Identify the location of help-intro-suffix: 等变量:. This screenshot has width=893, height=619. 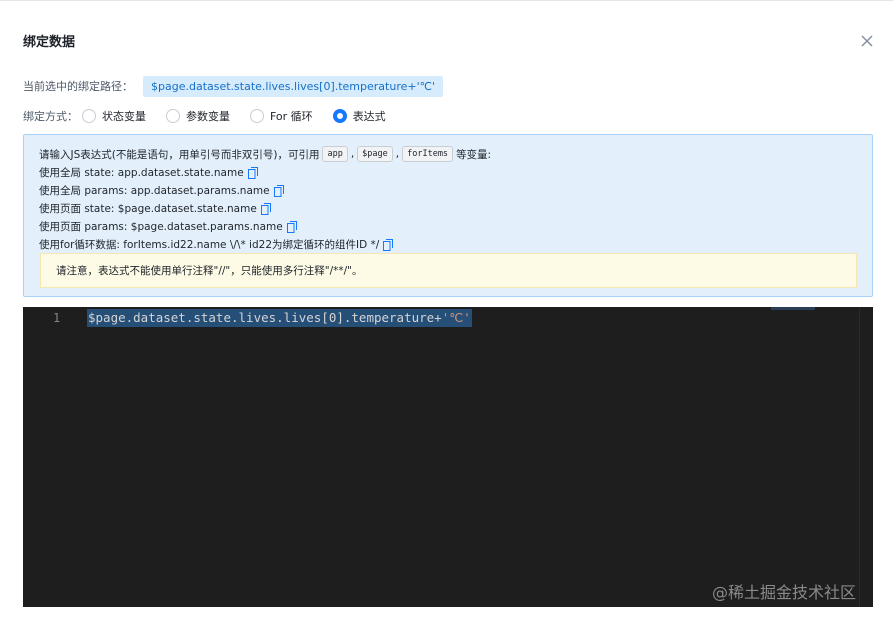
(474, 154).